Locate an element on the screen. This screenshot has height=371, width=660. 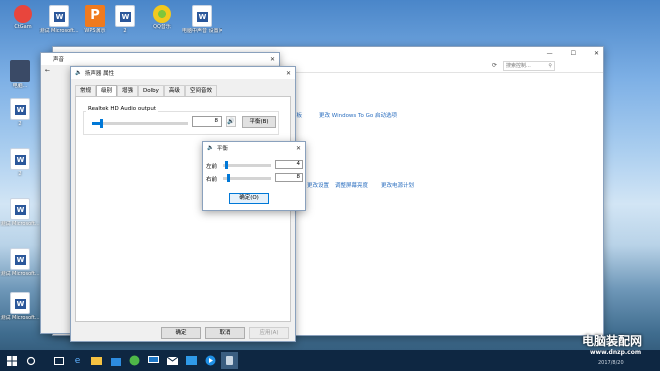
maximize-icon: ☐ is located at coordinates (573, 53).